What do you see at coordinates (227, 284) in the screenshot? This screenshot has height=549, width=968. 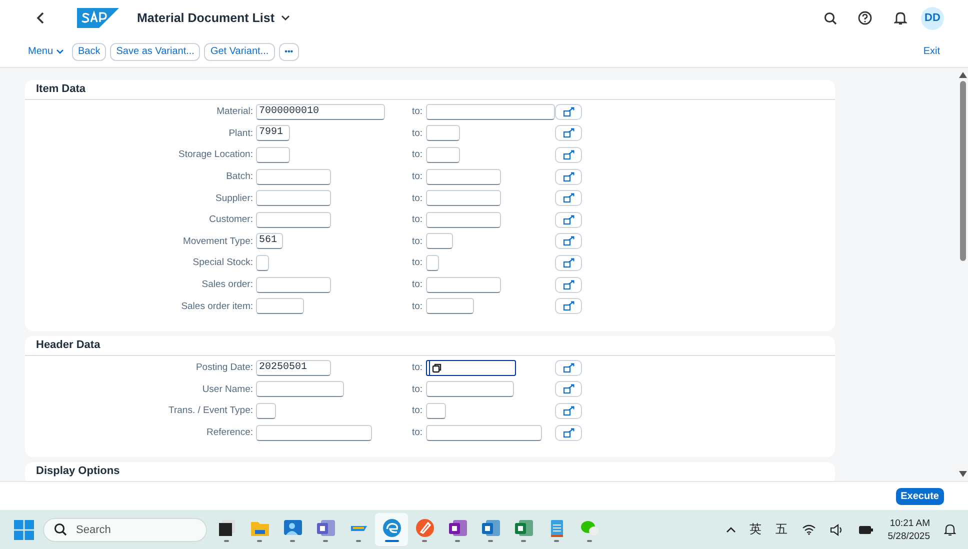 I see `field-label: Sales order:` at bounding box center [227, 284].